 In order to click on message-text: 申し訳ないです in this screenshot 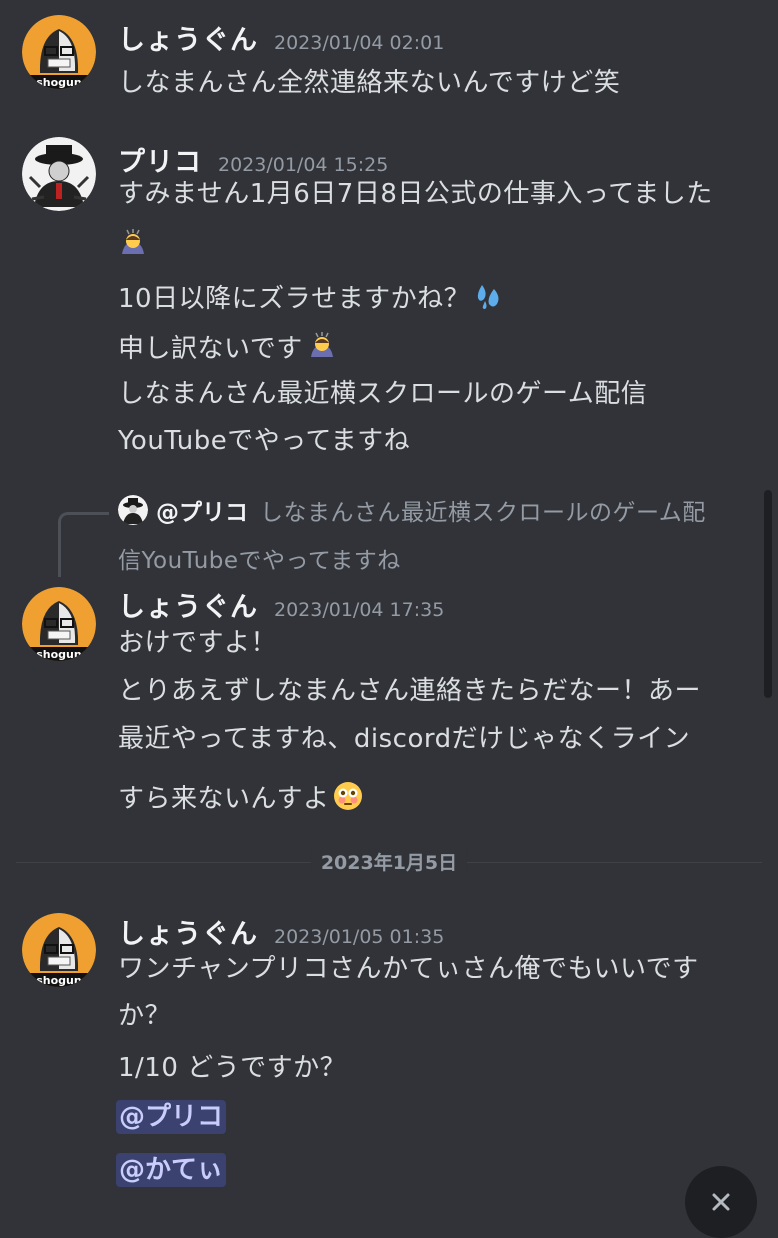, I will do `click(227, 346)`.